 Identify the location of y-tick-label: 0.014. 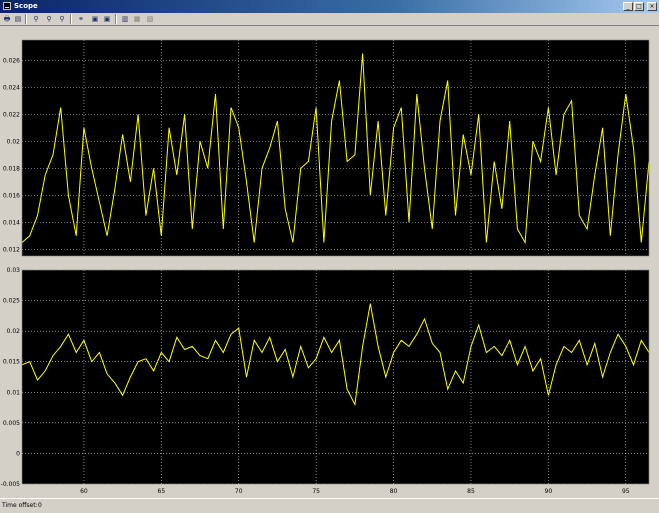
(11, 222).